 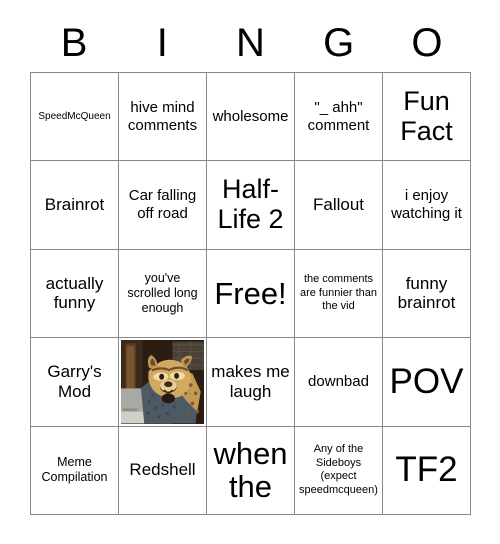 I want to click on bingo-cell: the comments are funnier than the vid, so click(x=339, y=294).